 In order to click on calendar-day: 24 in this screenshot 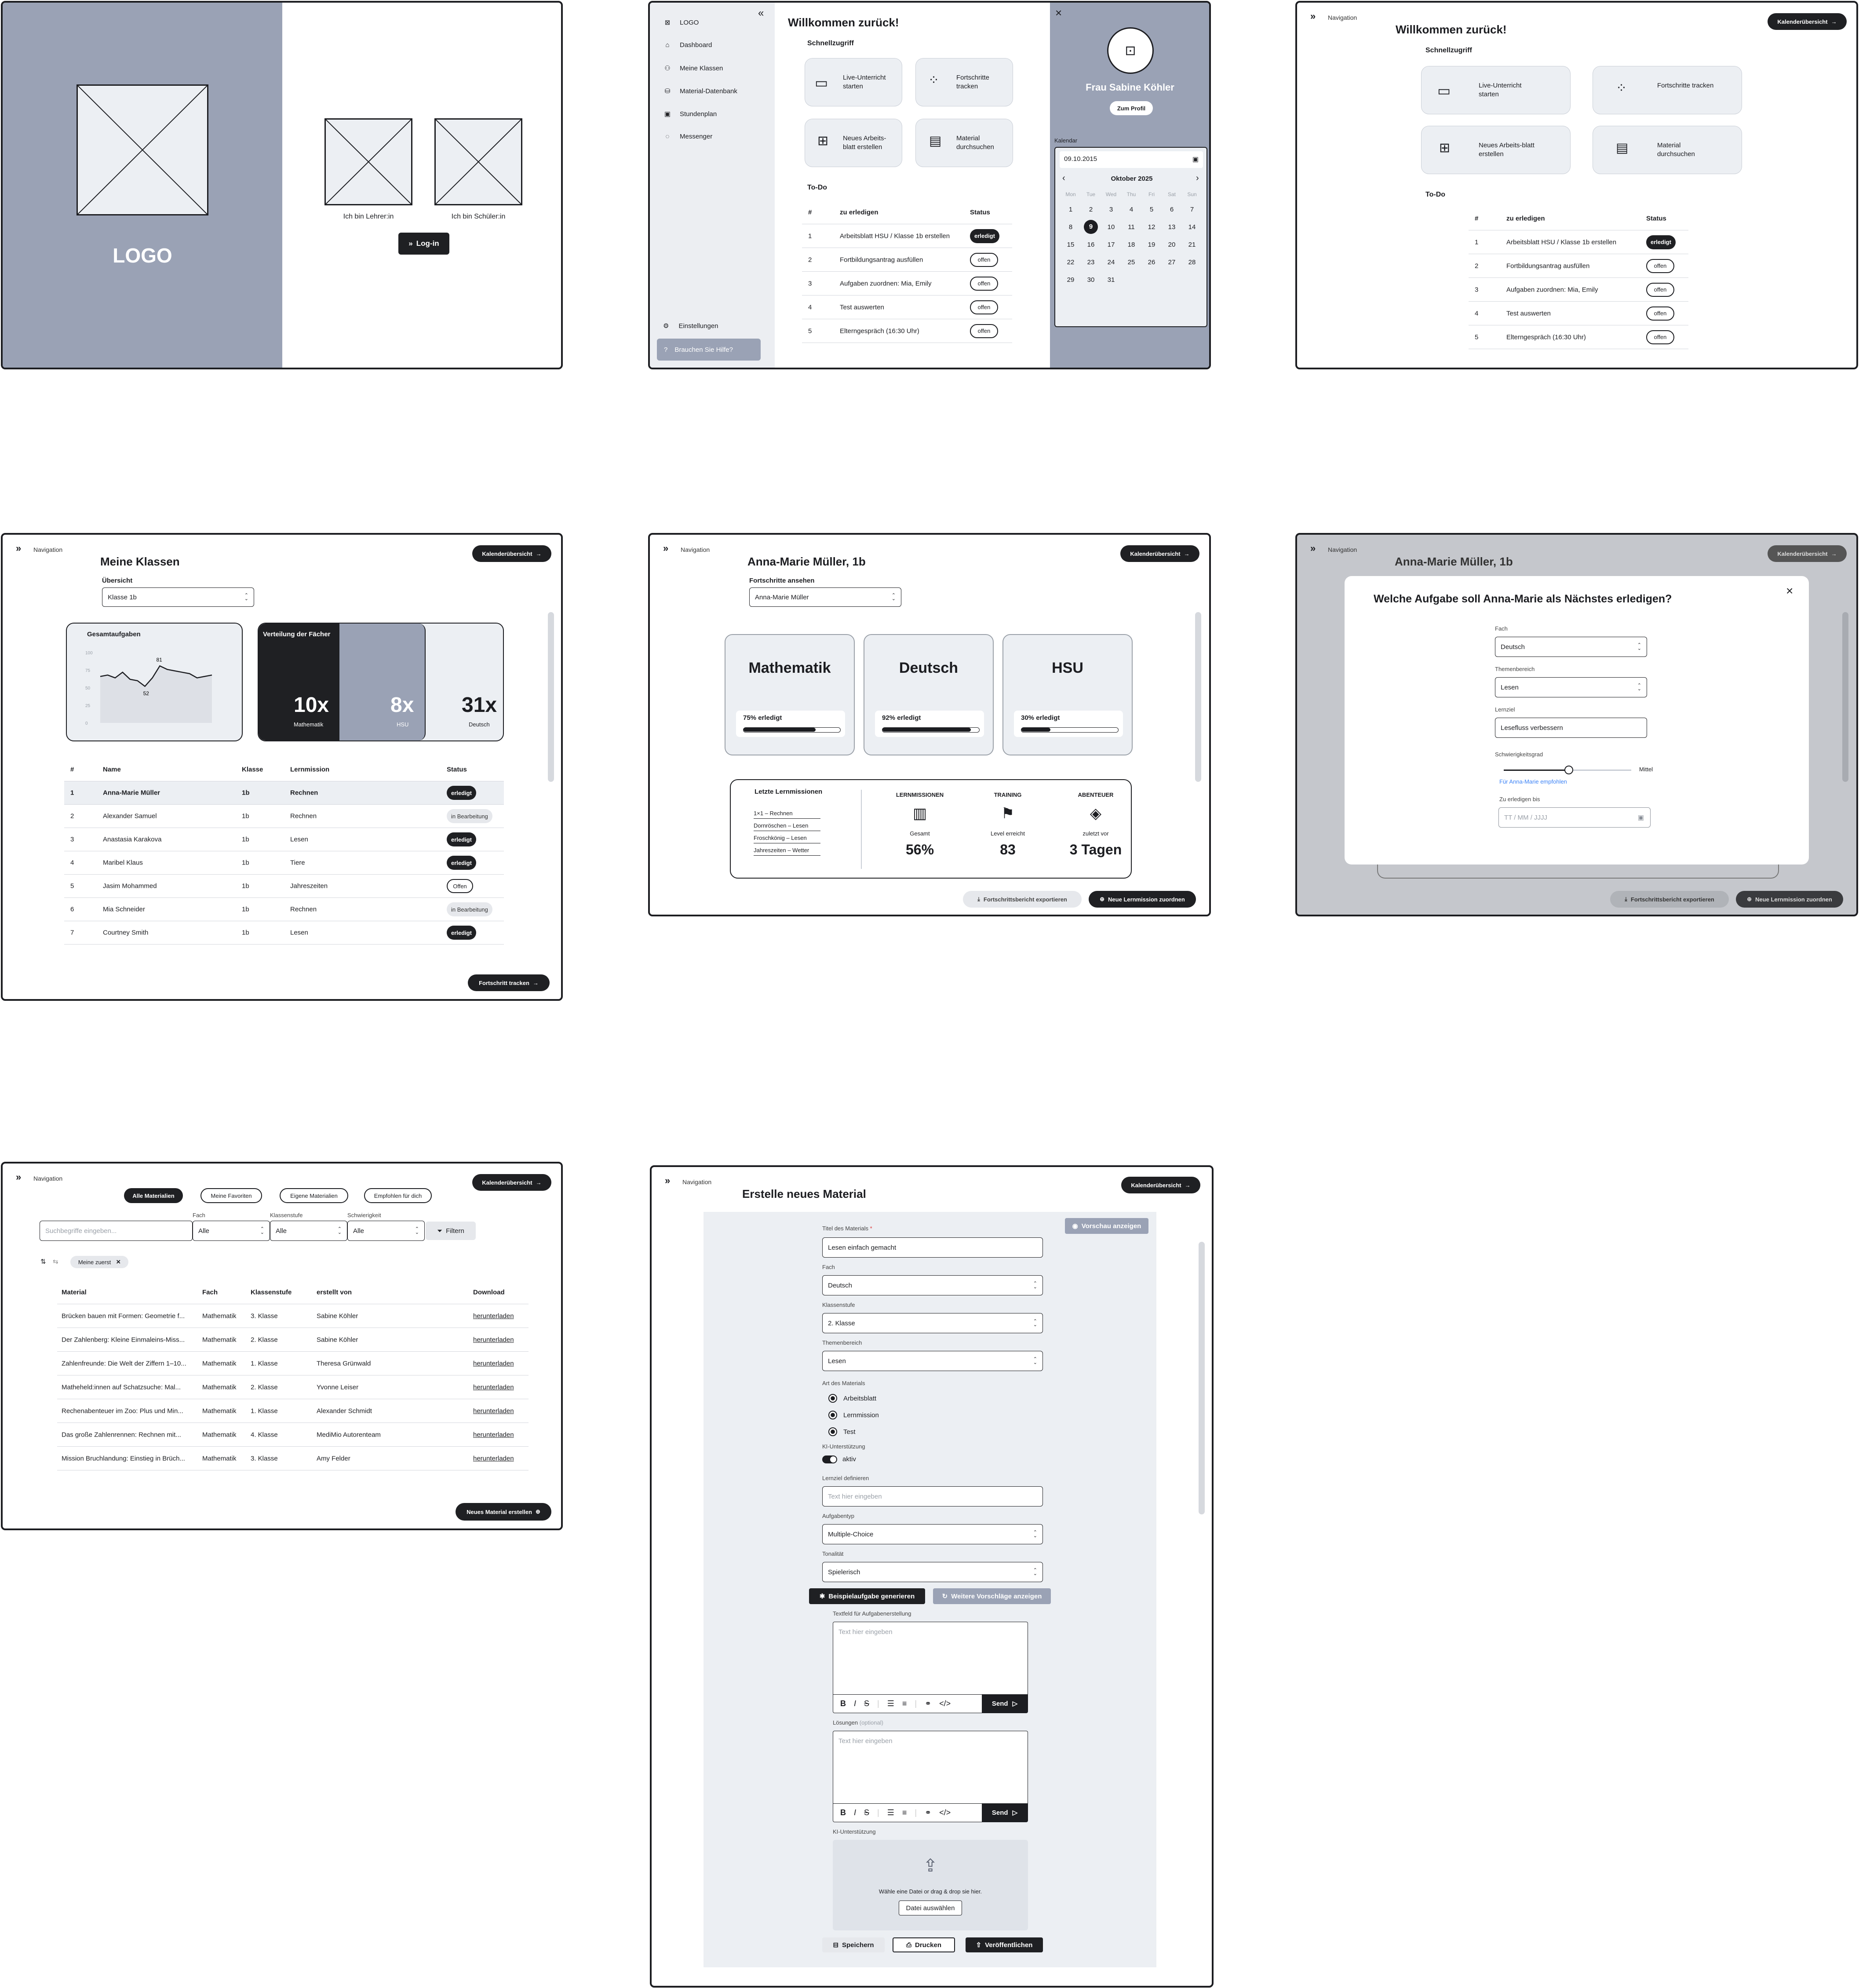, I will do `click(1111, 262)`.